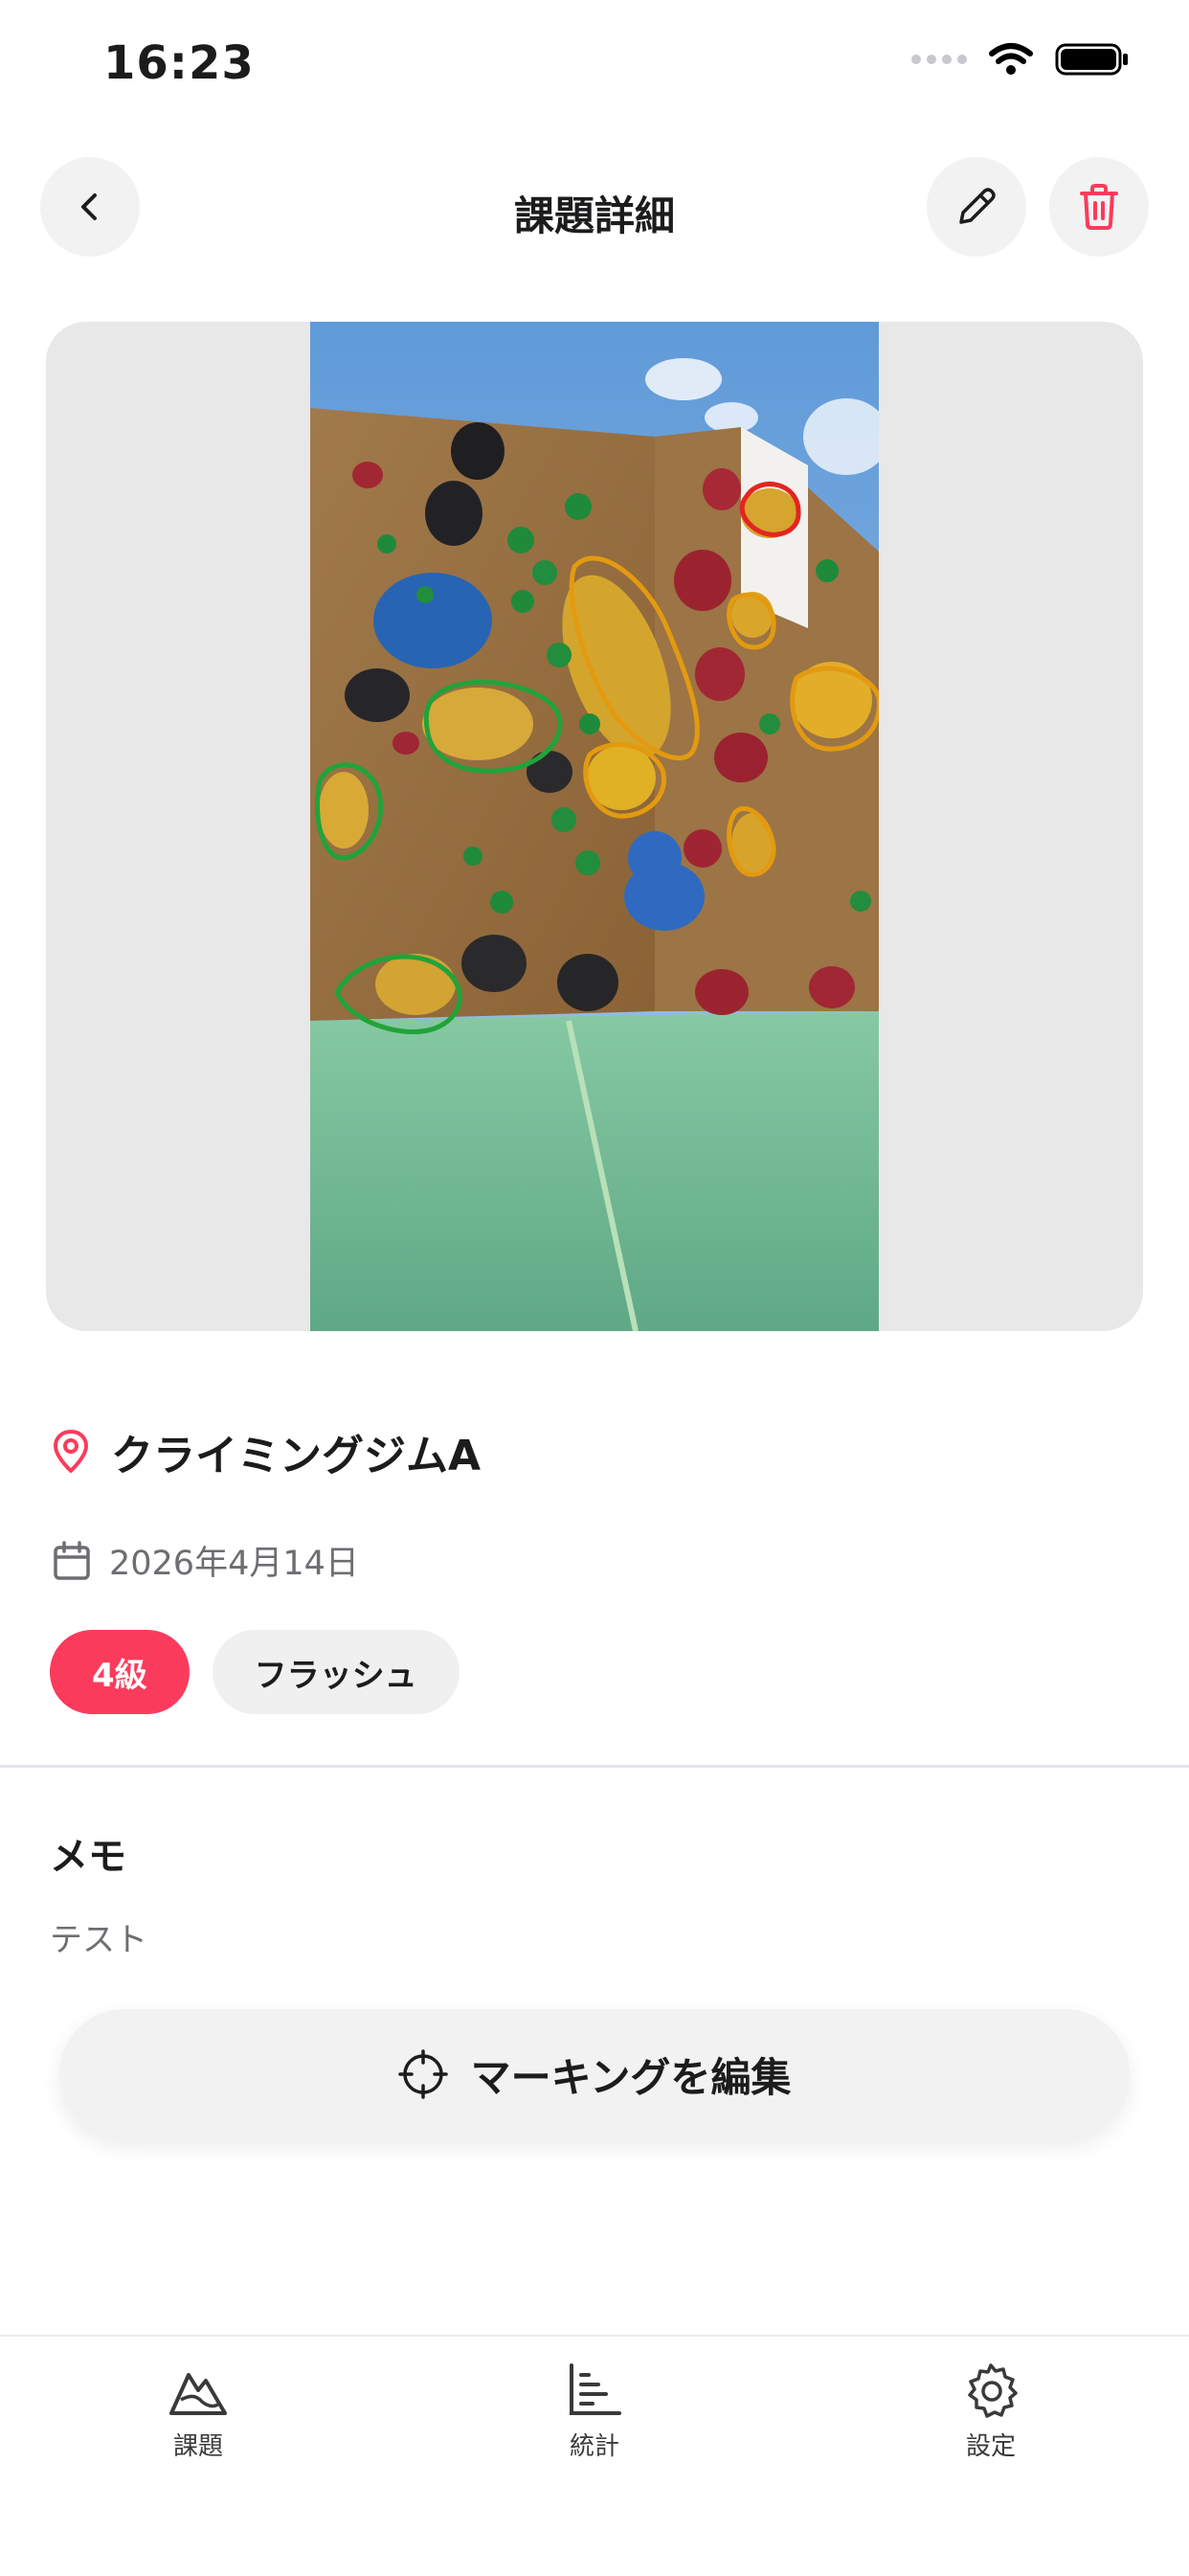  I want to click on status-time: 16:23, so click(179, 63).